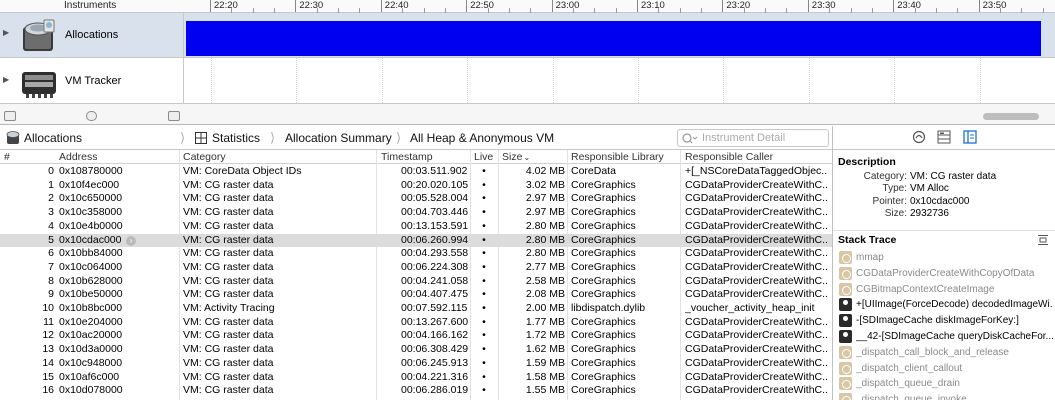  What do you see at coordinates (174, 116) in the screenshot?
I see `track-size-large-icon` at bounding box center [174, 116].